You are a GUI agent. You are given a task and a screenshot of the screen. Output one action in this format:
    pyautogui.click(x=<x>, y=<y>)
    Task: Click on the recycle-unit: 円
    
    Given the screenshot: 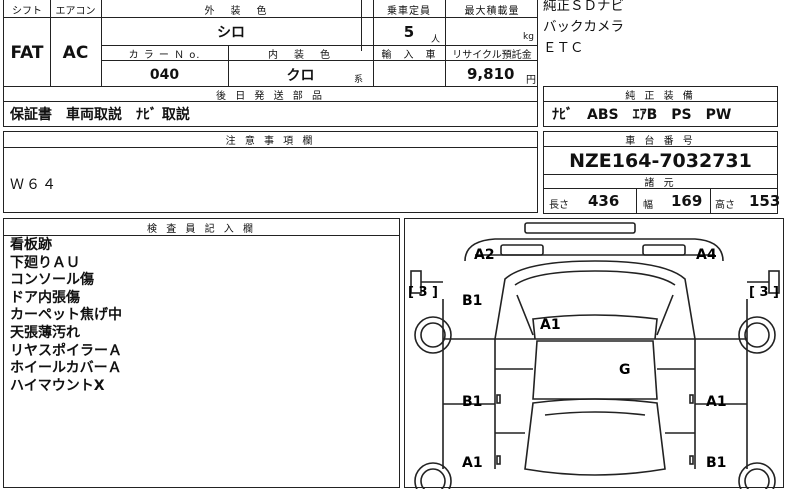 What is the action you would take?
    pyautogui.click(x=531, y=80)
    